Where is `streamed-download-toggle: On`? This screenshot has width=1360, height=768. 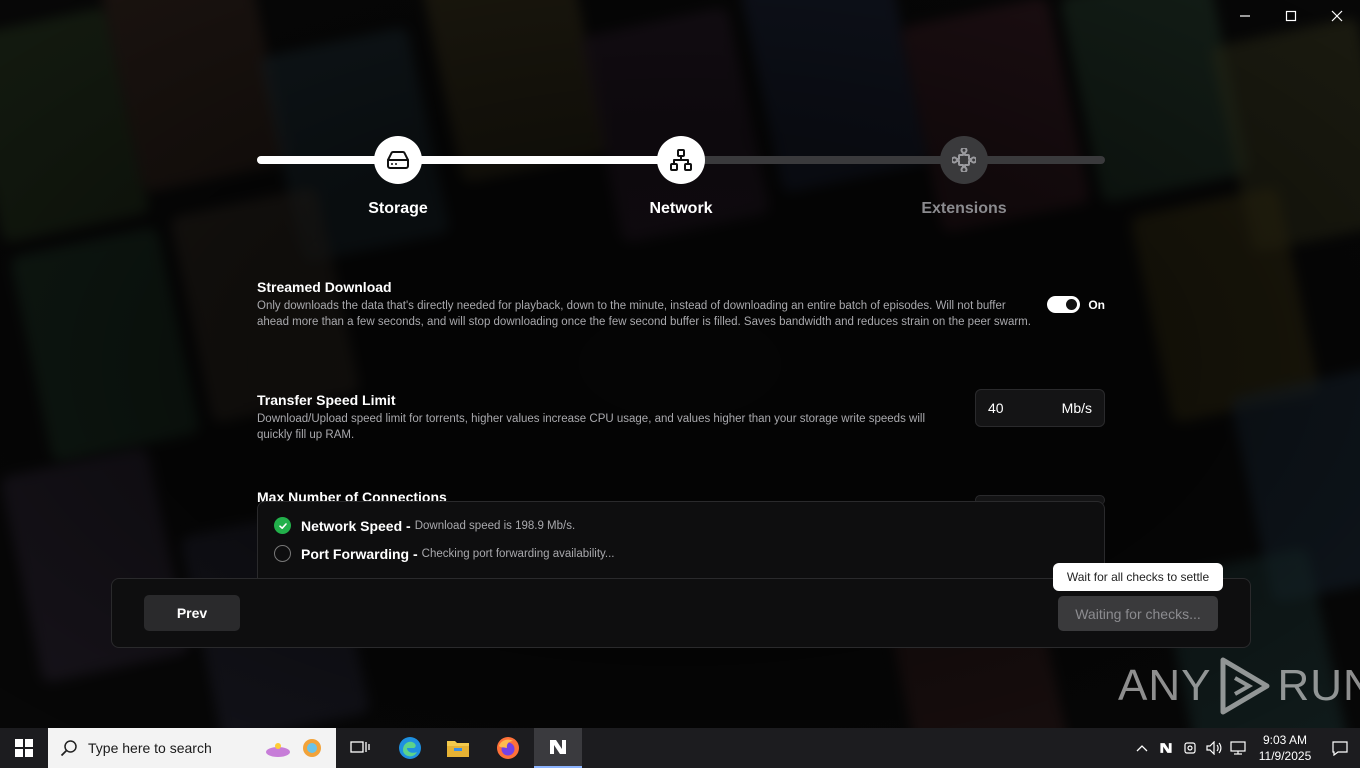 streamed-download-toggle: On is located at coordinates (1076, 304).